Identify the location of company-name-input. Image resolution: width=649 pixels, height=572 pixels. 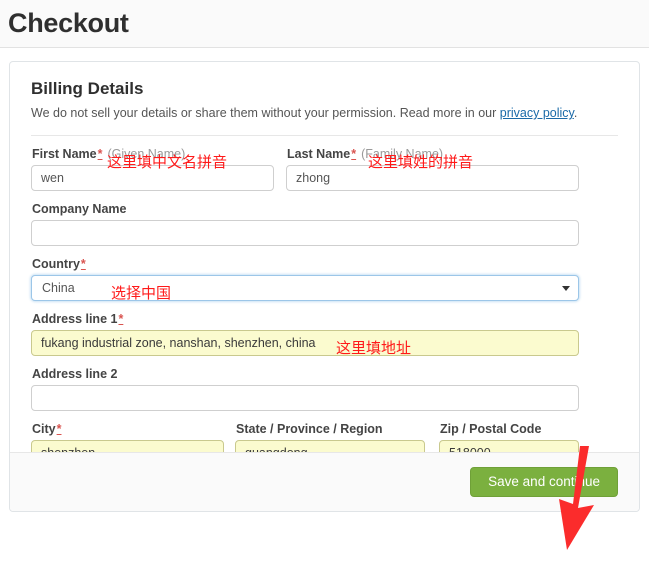
(305, 232).